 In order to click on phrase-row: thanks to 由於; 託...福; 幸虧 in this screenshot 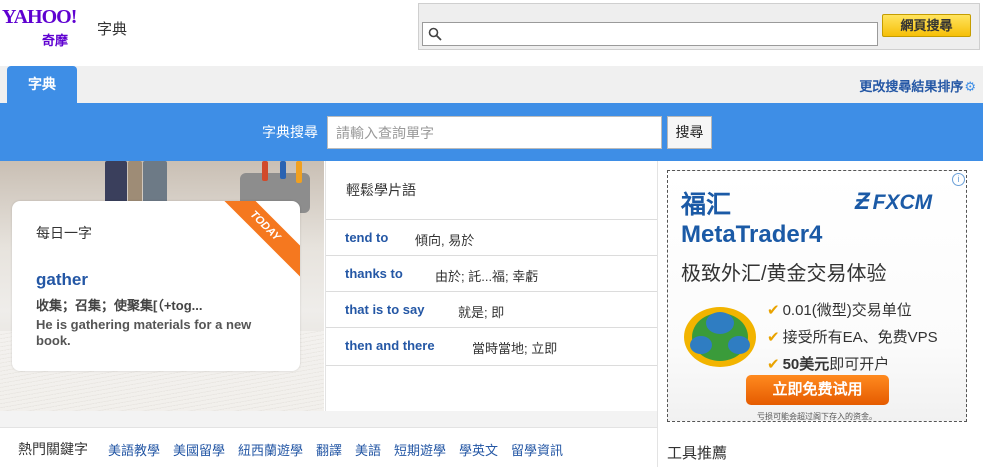, I will do `click(492, 273)`.